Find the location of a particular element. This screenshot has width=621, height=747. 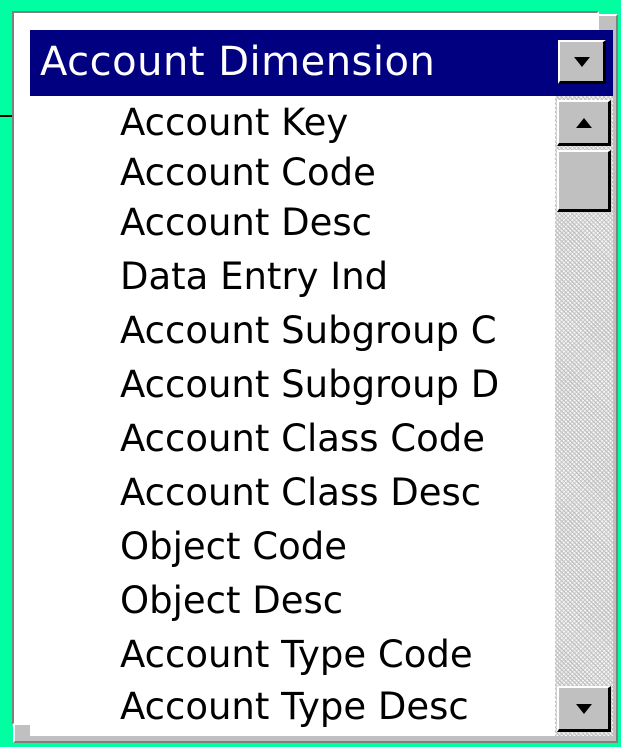

connector-tick is located at coordinates (6, 116).